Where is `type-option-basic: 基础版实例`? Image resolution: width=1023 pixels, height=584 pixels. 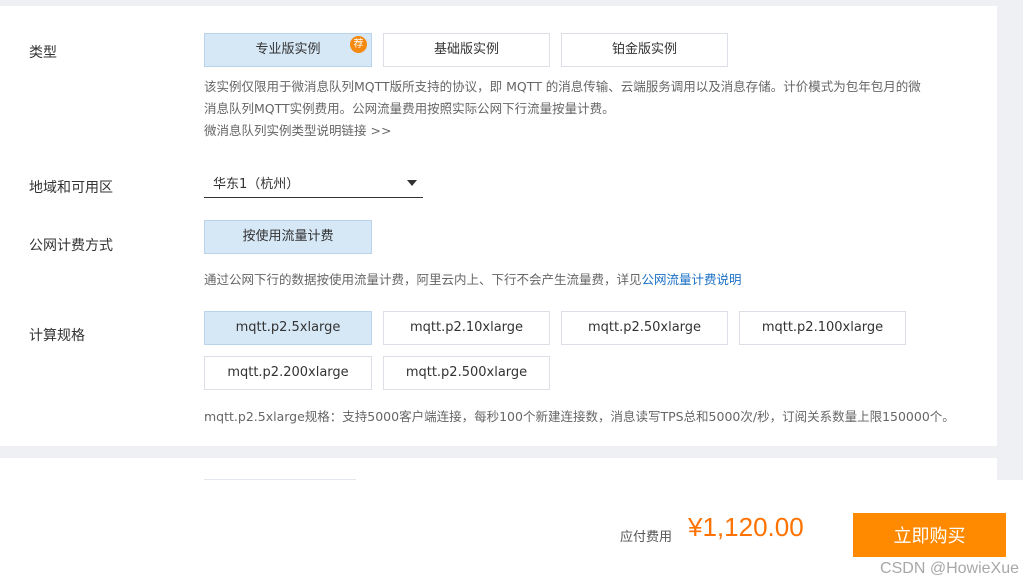
type-option-basic: 基础版实例 is located at coordinates (466, 50).